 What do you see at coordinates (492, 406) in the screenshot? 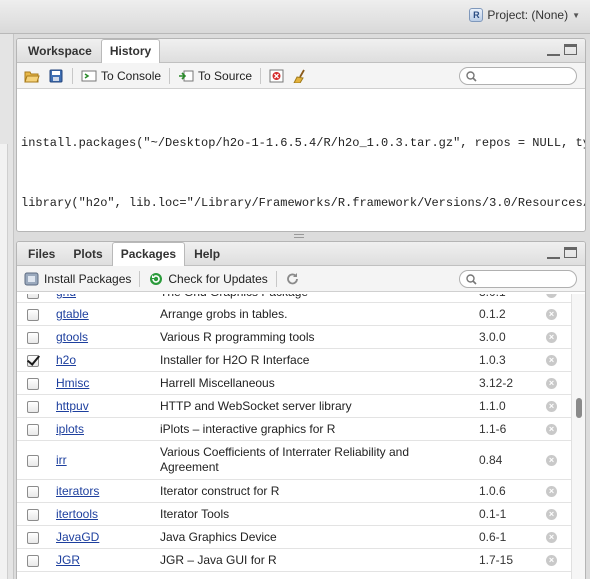
I see `package-version: 1.1.0` at bounding box center [492, 406].